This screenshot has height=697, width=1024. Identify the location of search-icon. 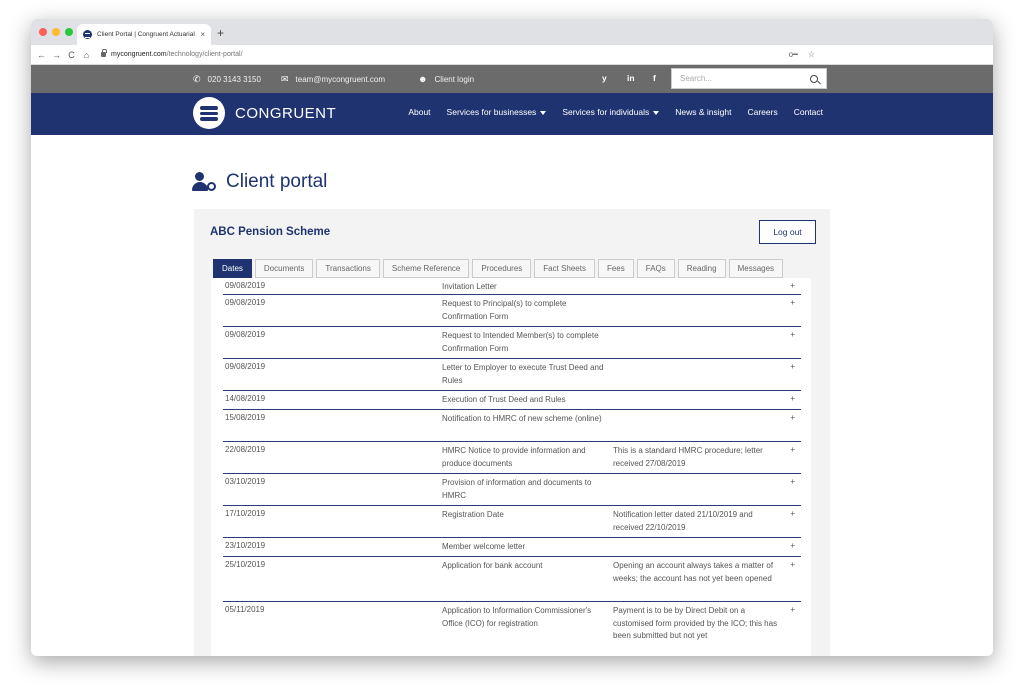
(814, 78).